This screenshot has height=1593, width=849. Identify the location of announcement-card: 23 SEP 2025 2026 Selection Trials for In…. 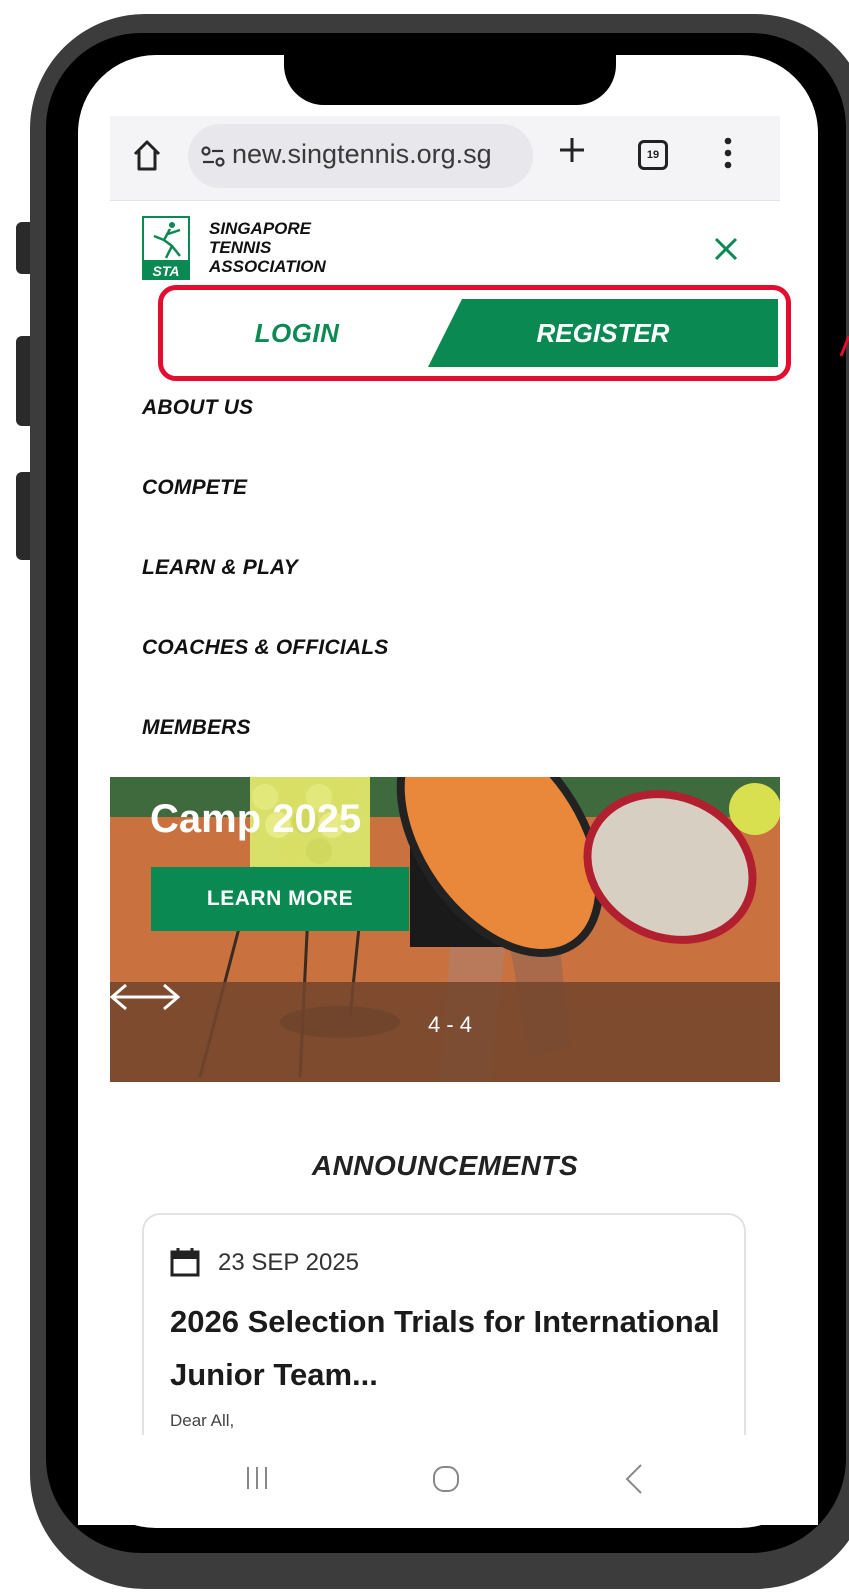
(444, 1343).